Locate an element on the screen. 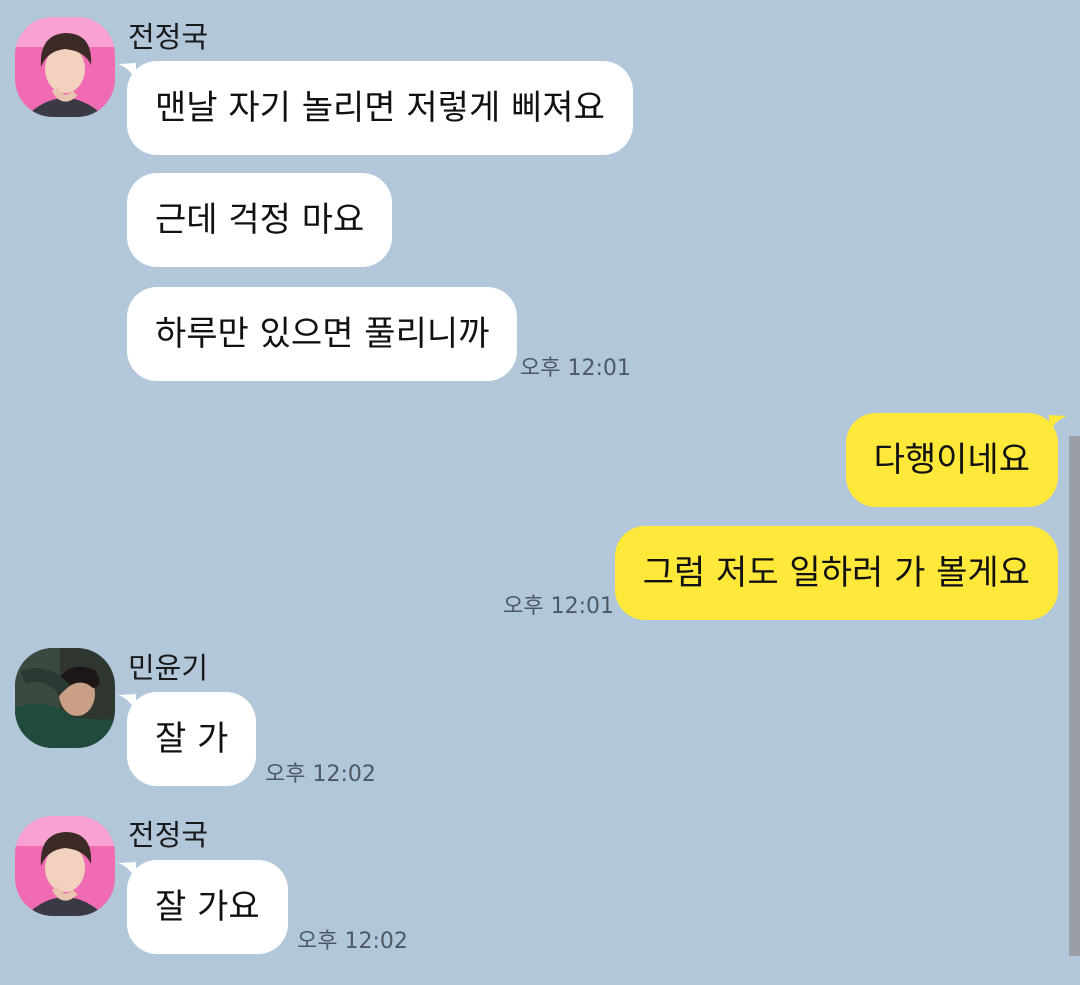 Image resolution: width=1080 pixels, height=985 pixels. message-bubble-outgoing: 그럼 저도 일하러 가 볼게요 is located at coordinates (836, 573).